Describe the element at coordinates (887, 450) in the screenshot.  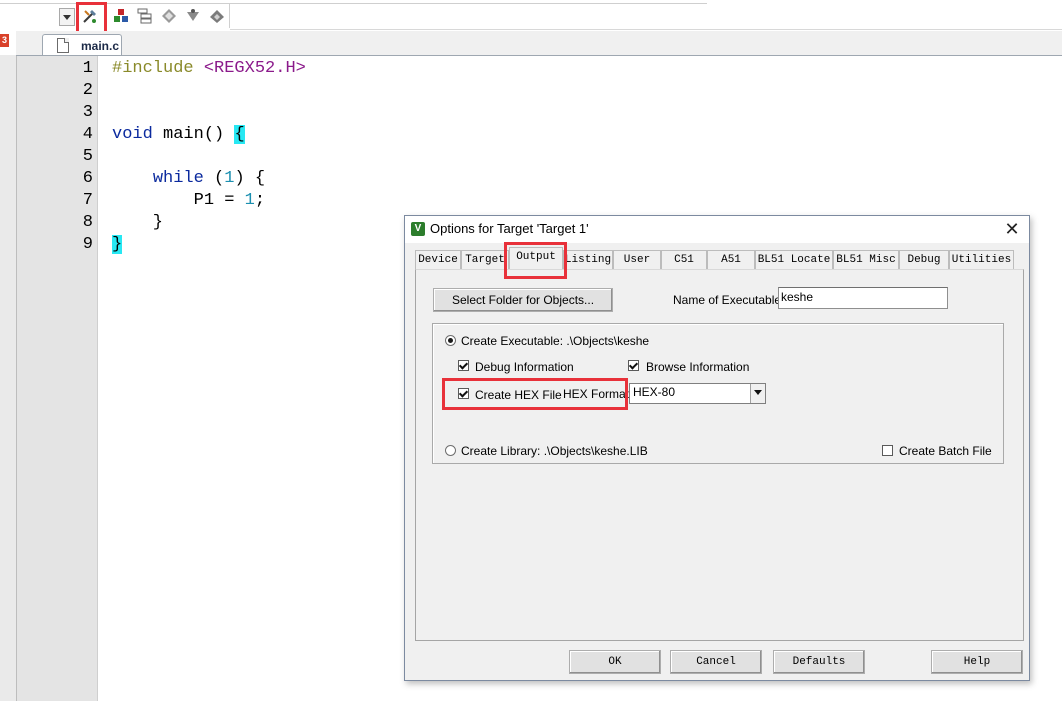
I see `create-batch-file-checkbox` at that location.